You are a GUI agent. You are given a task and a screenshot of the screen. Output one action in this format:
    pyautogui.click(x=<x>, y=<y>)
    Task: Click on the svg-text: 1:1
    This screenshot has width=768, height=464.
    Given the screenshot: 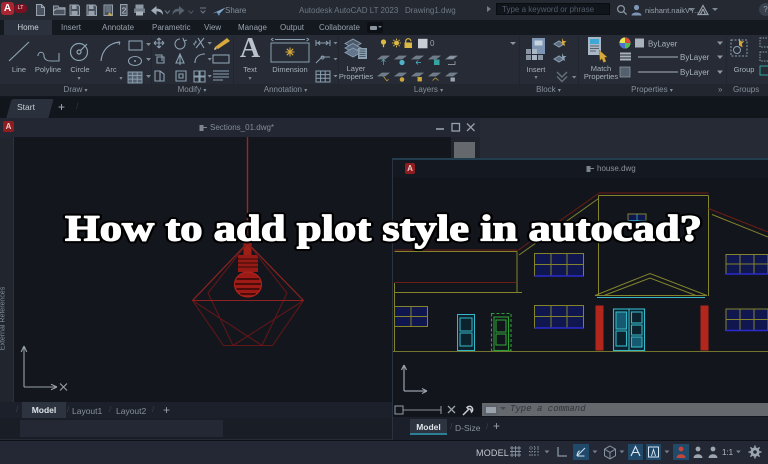 What is the action you would take?
    pyautogui.click(x=728, y=452)
    